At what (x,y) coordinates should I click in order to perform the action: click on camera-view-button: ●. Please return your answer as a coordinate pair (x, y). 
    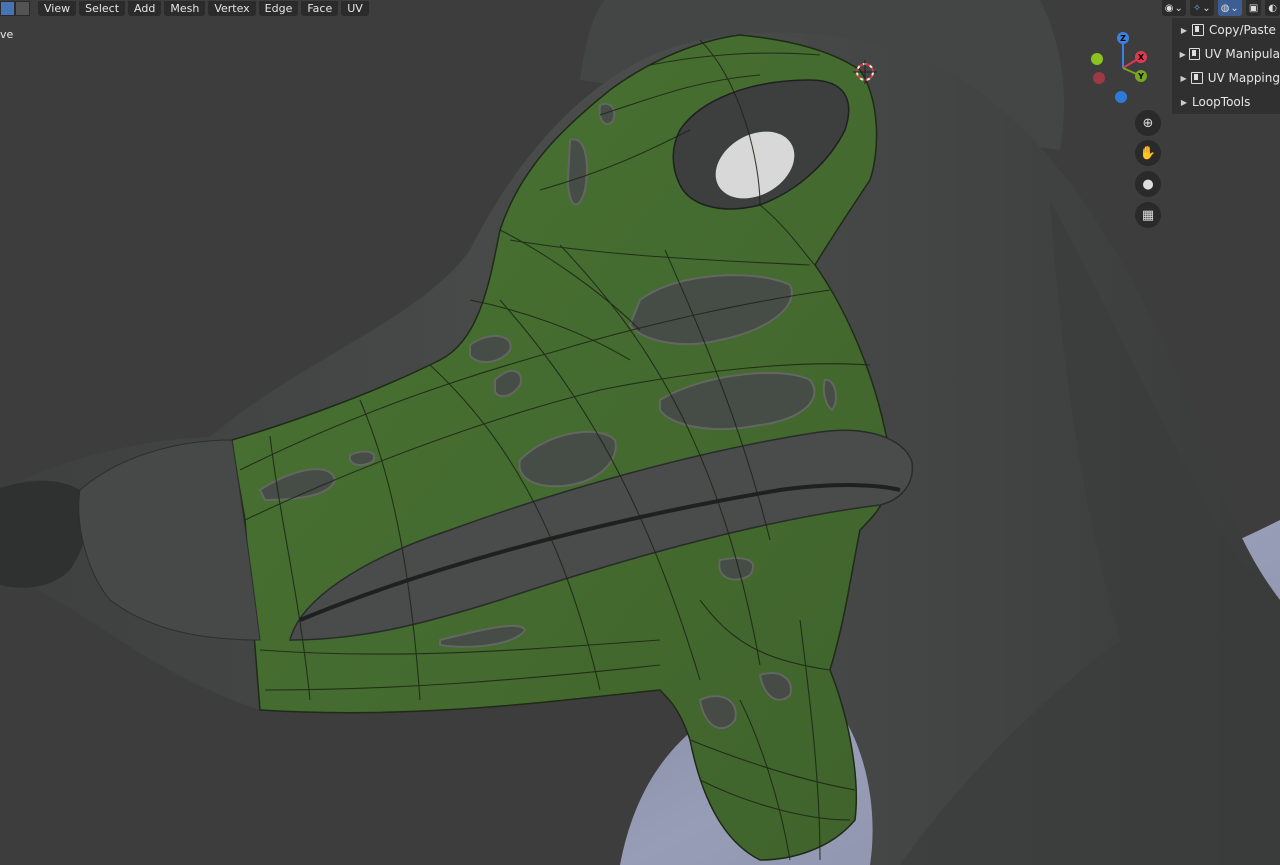
    Looking at the image, I should click on (1148, 184).